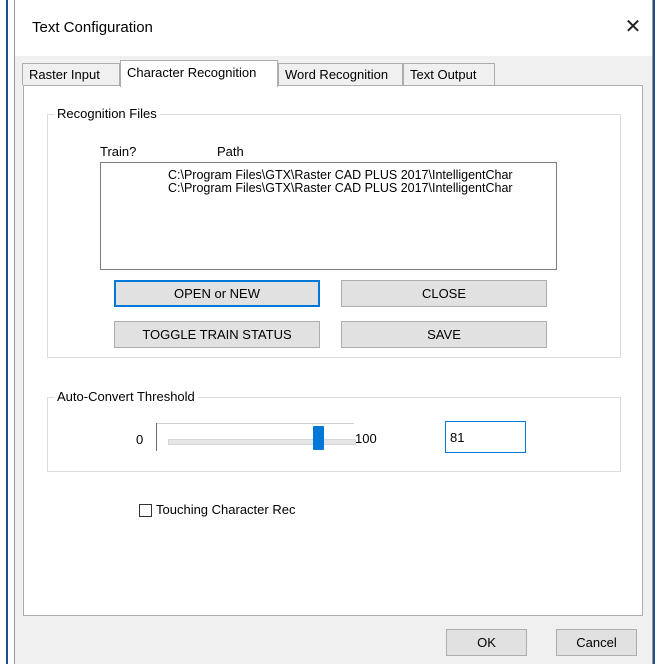  Describe the element at coordinates (199, 73) in the screenshot. I see `tab-character-recognition: Character Recognition` at that location.